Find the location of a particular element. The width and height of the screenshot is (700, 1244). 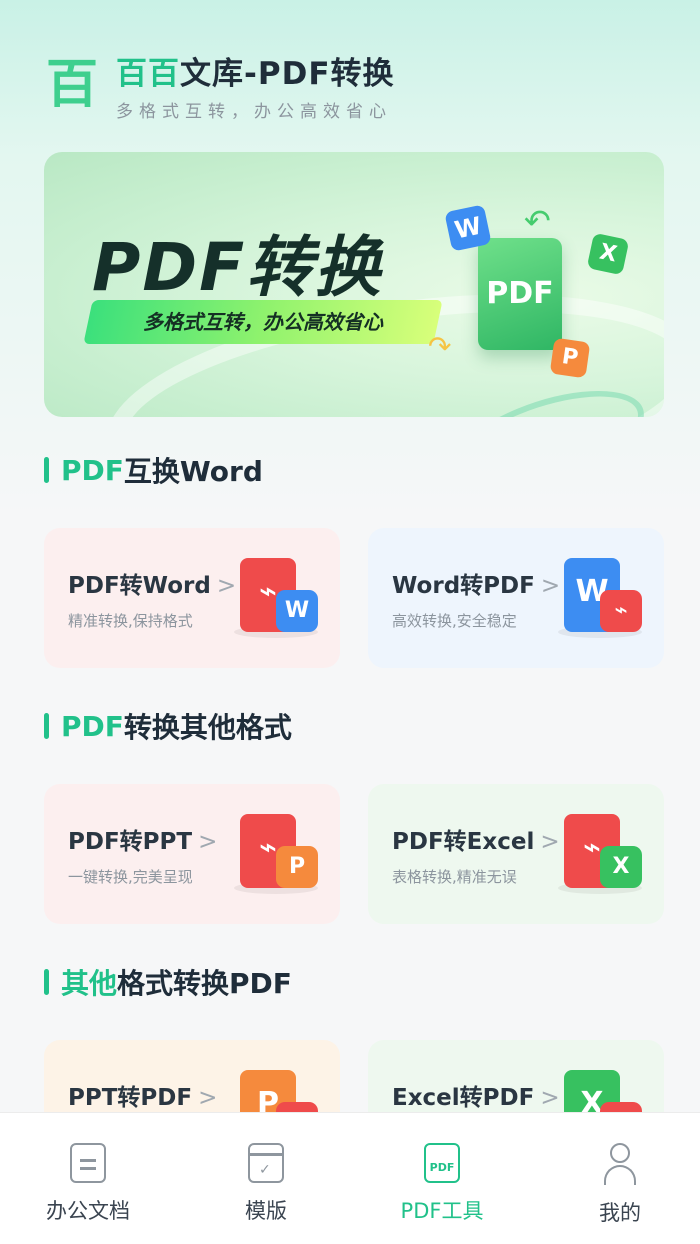

card-subtitle: 一键转换,完美呈现 is located at coordinates (130, 877).